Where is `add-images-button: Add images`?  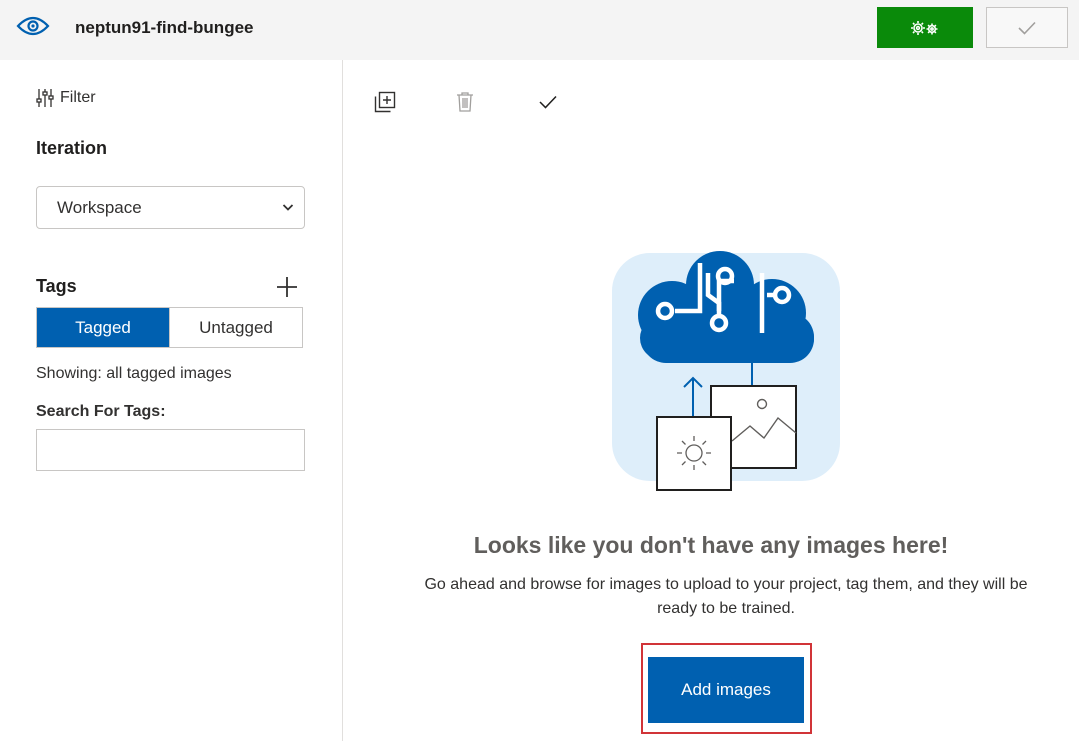
add-images-button: Add images is located at coordinates (726, 690).